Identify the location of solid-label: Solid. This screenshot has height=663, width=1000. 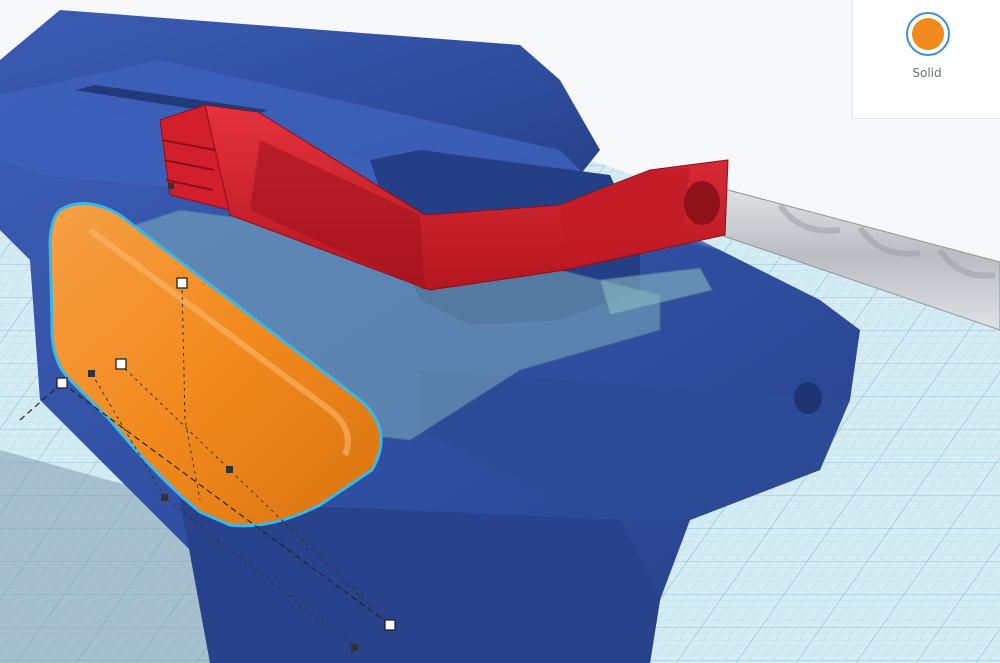
(927, 73).